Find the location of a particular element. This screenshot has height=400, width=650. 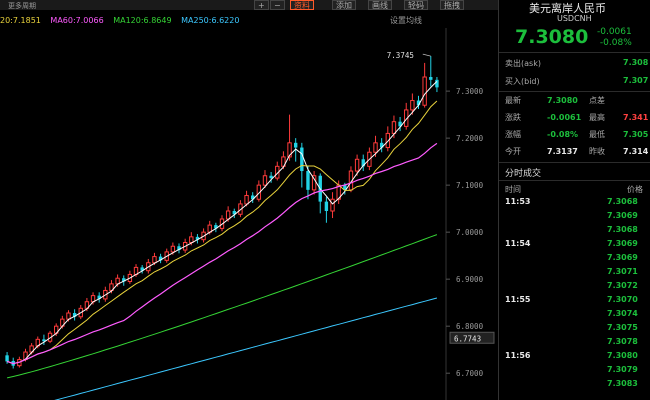

trade-row: 7.3078 is located at coordinates (574, 342).